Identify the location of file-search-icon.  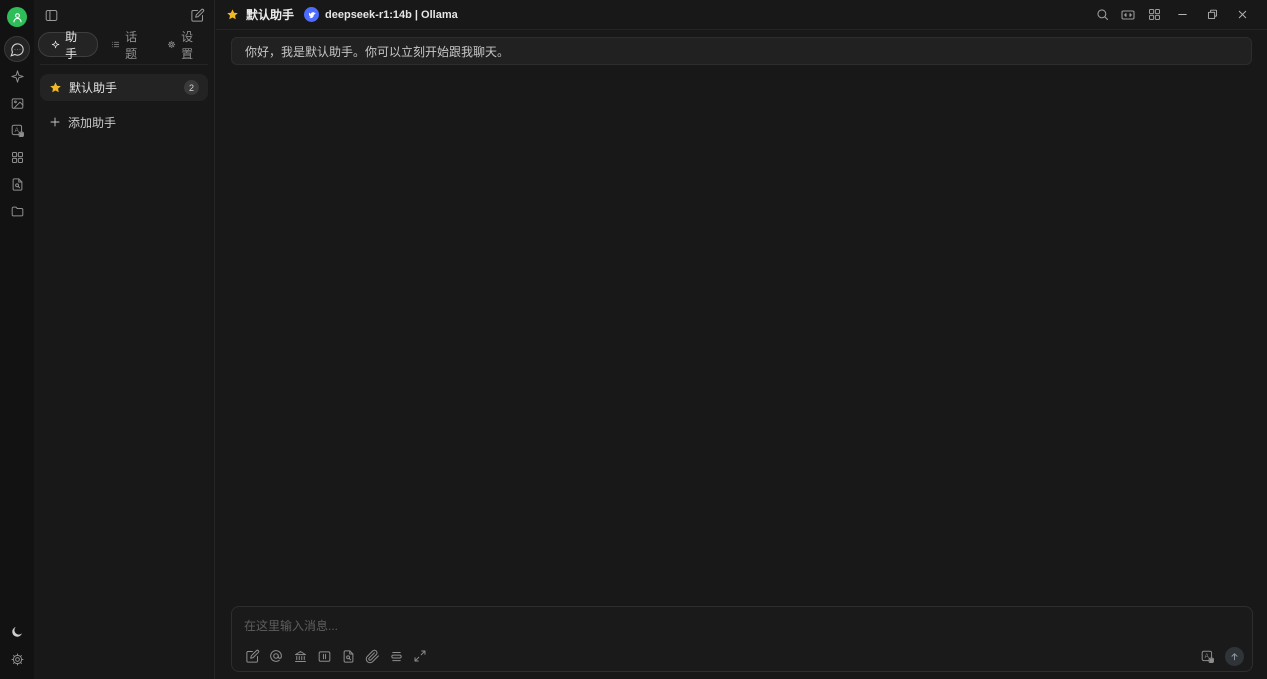
(348, 656).